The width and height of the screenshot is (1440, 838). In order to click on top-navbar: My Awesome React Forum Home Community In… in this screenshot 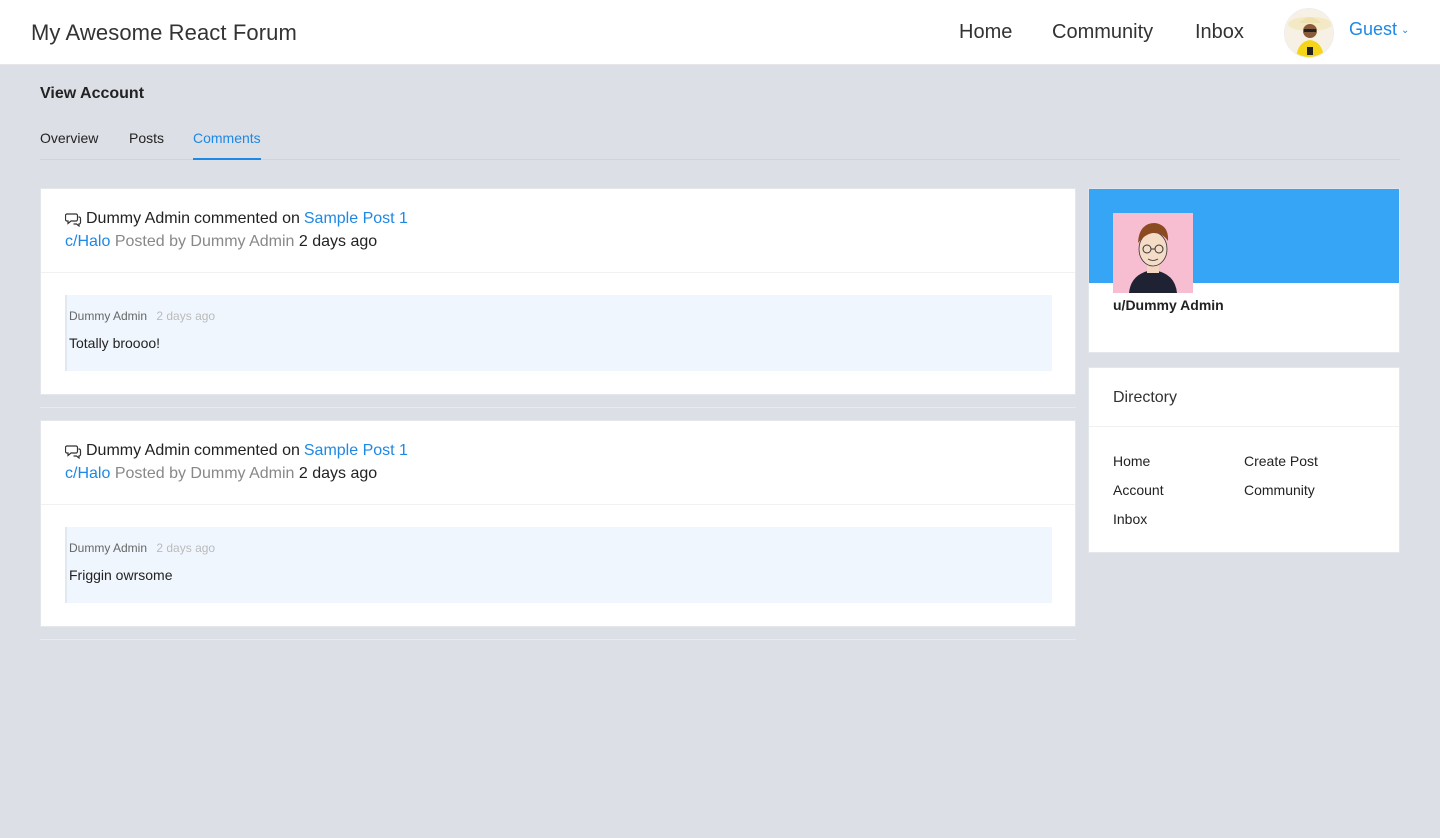, I will do `click(720, 32)`.